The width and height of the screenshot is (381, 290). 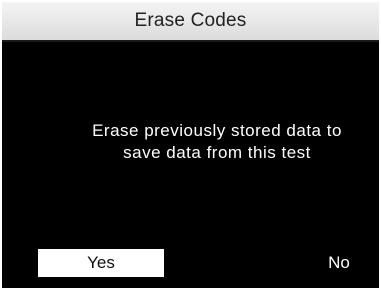 I want to click on message-line-2: save data from this test, so click(x=217, y=152).